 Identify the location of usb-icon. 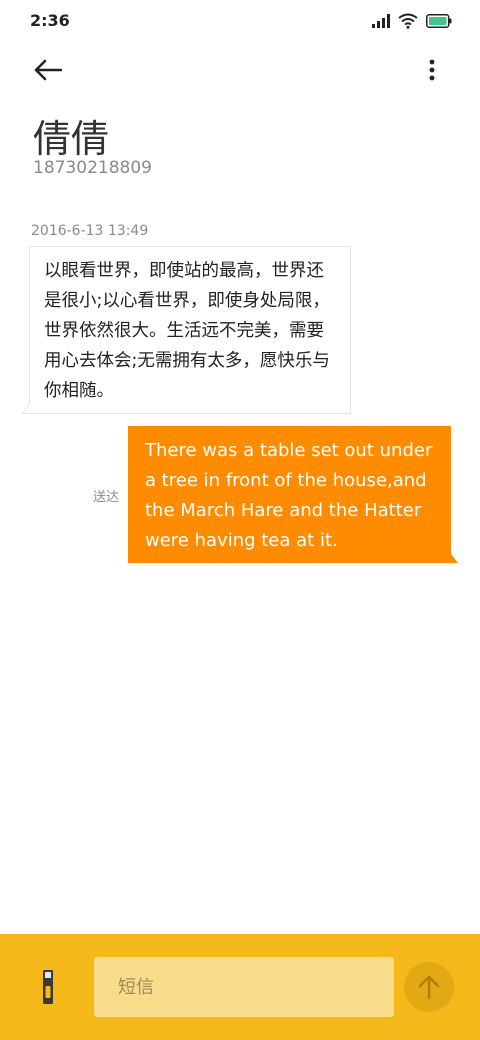
(48, 988).